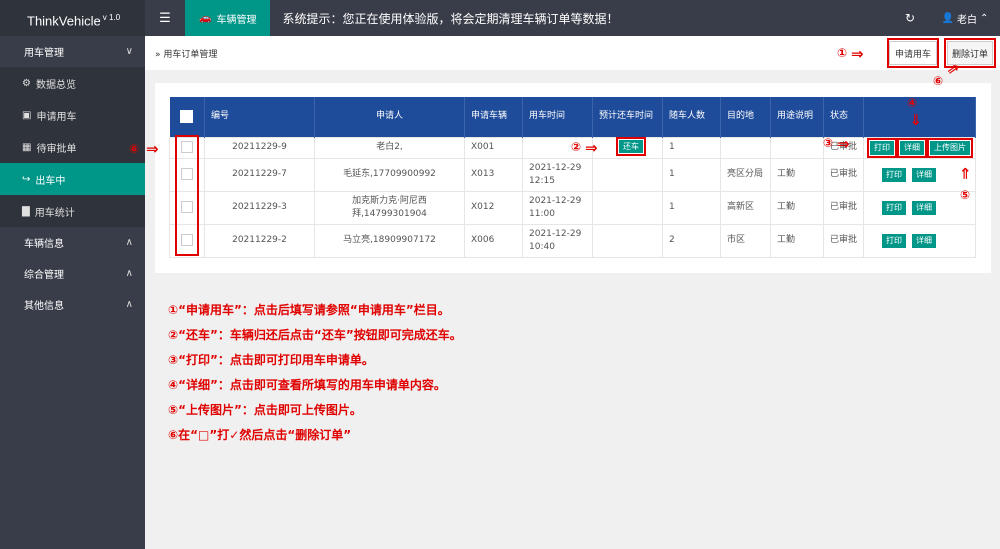  Describe the element at coordinates (843, 117) in the screenshot. I see `column-header: 状态` at that location.